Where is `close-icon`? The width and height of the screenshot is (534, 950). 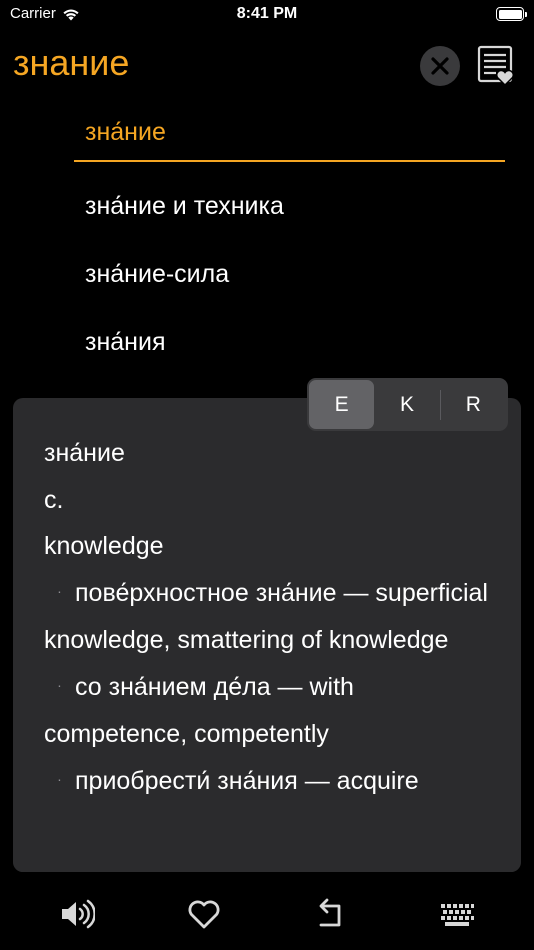
close-icon is located at coordinates (440, 66).